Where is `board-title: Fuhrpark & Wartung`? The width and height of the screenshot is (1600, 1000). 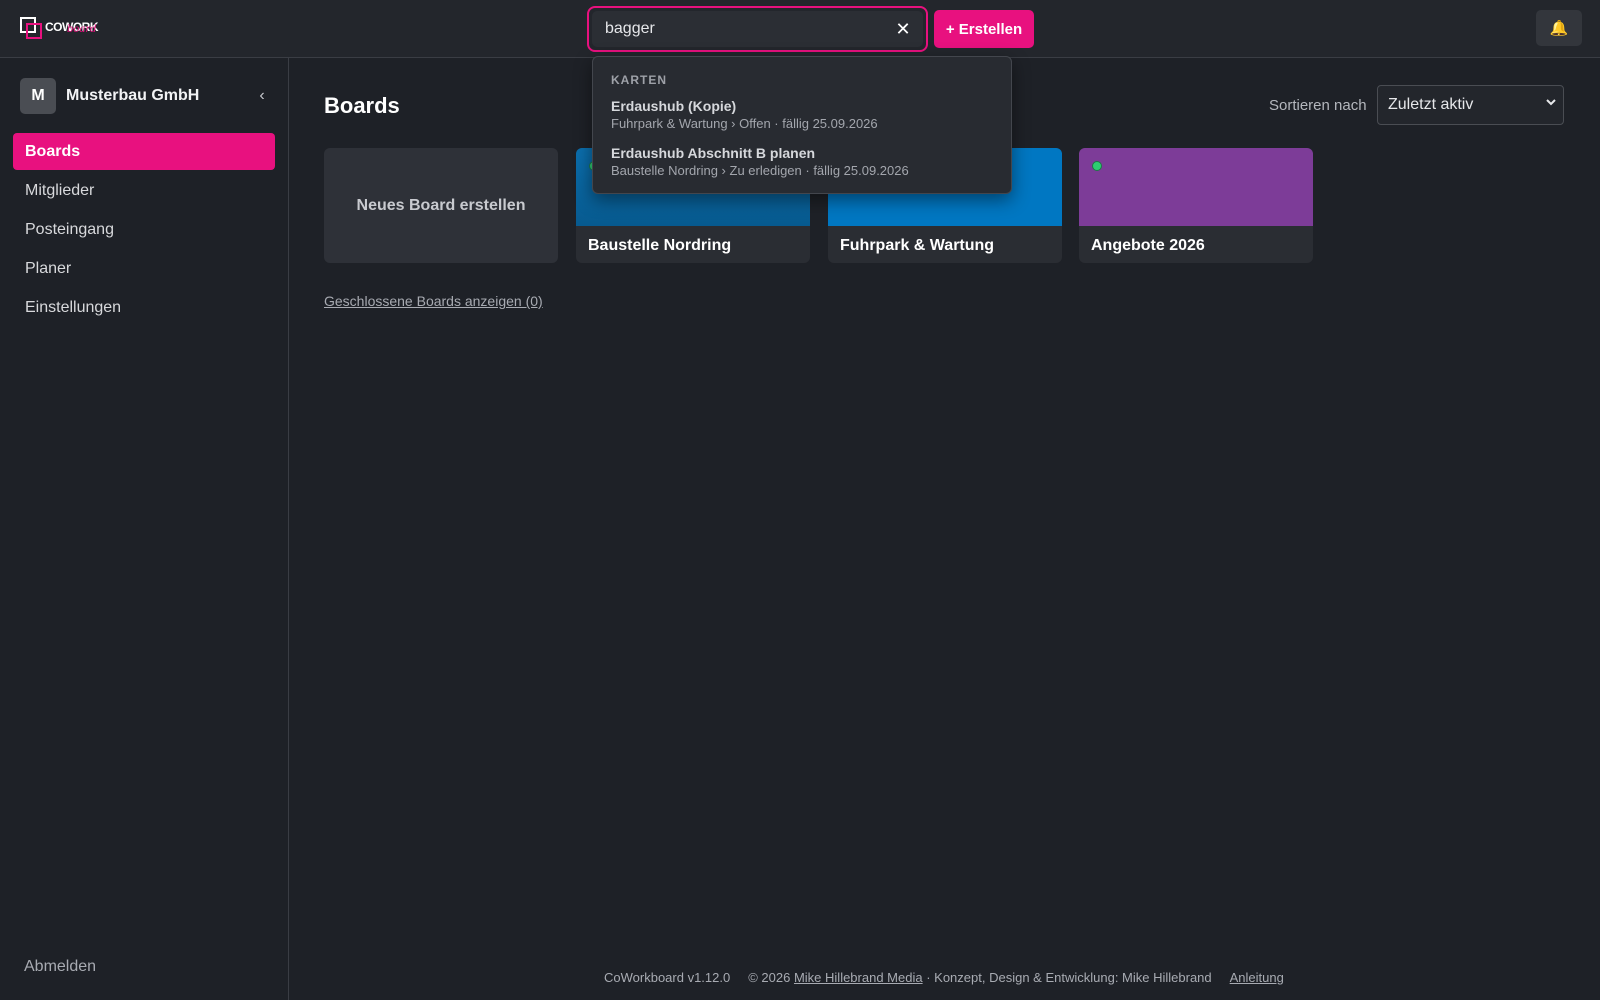
board-title: Fuhrpark & Wartung is located at coordinates (917, 245).